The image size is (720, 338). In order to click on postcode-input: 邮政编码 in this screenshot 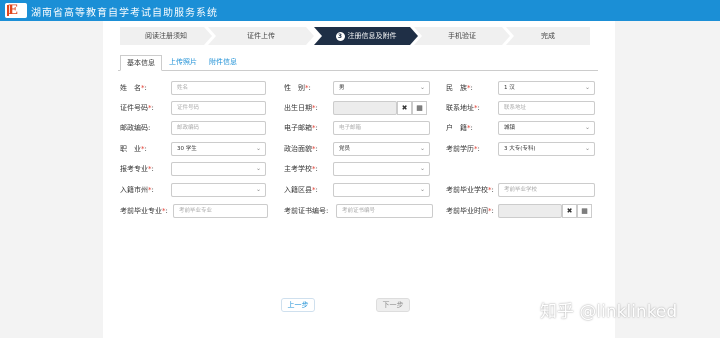, I will do `click(218, 128)`.